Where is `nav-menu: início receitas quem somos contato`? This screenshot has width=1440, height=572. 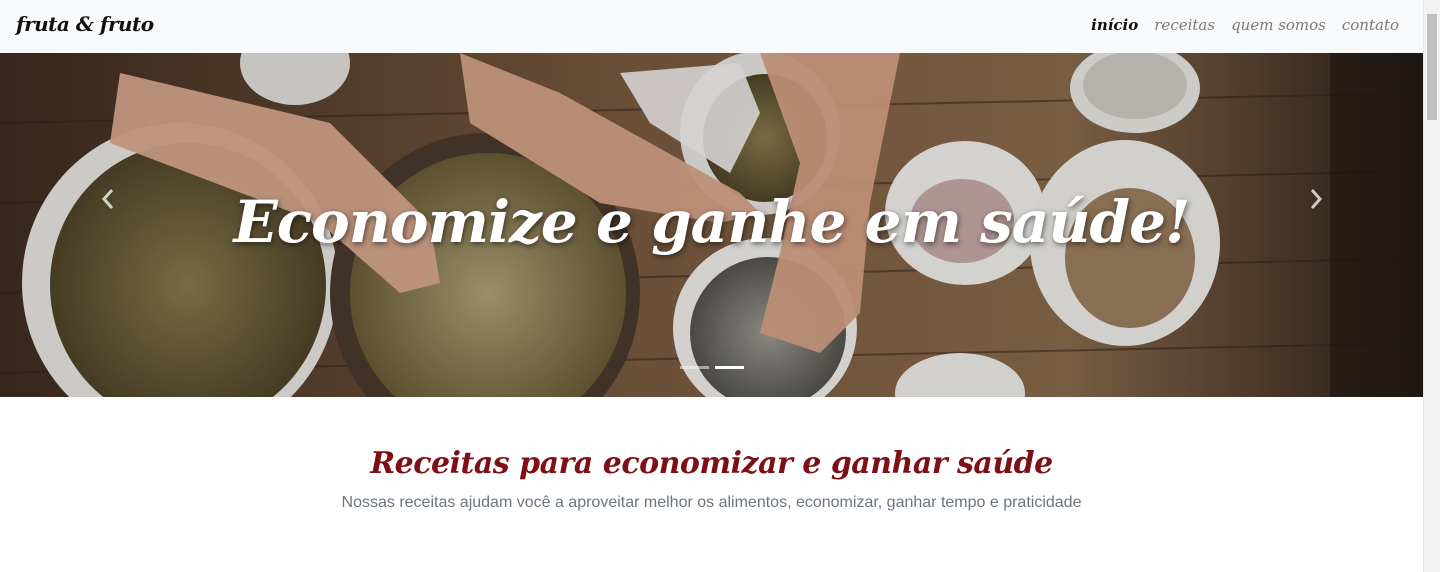 nav-menu: início receitas quem somos contato is located at coordinates (1245, 25).